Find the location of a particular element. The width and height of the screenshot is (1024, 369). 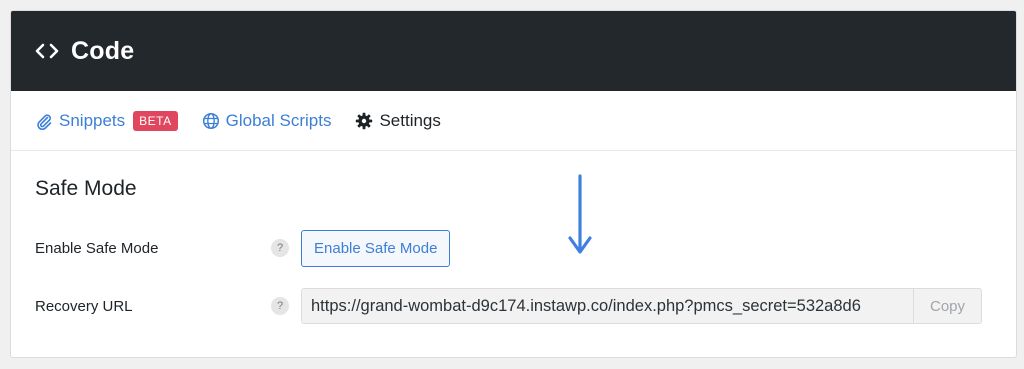

page-title: Code is located at coordinates (103, 50).